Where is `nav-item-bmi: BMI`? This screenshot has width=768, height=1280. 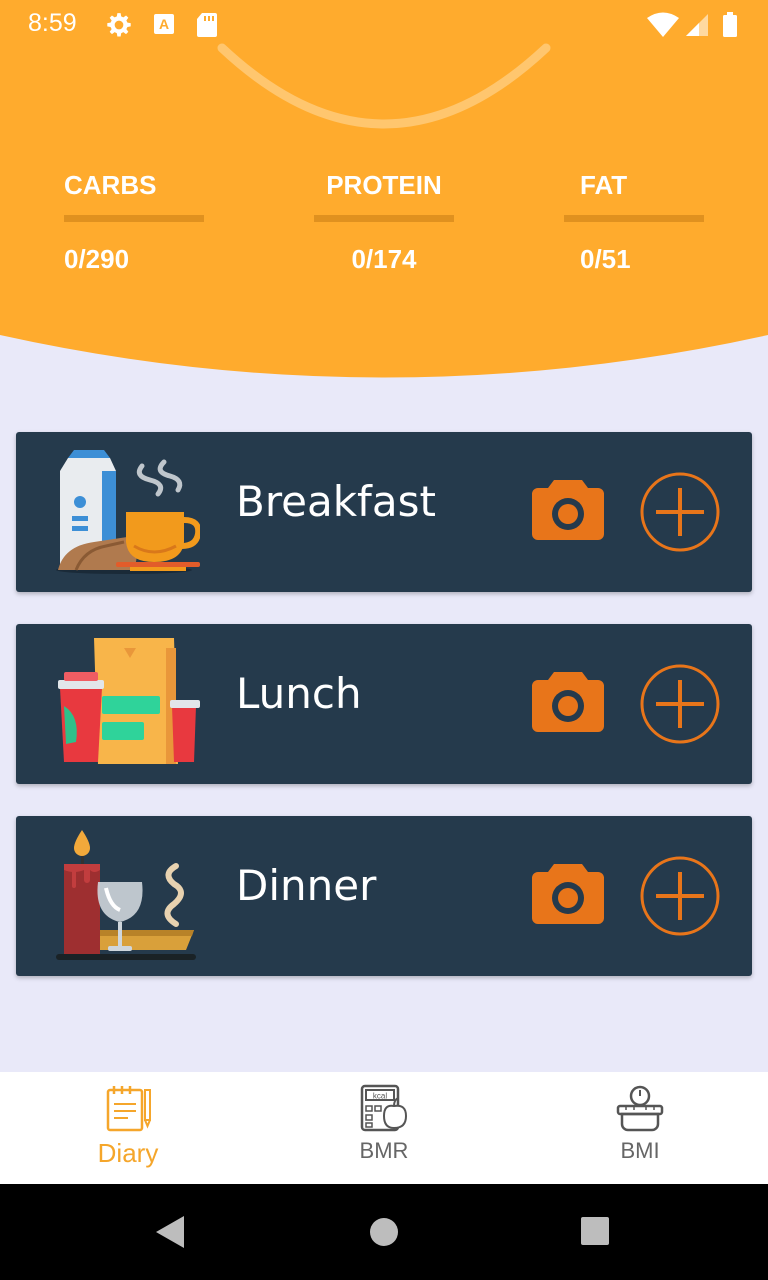
nav-item-bmi: BMI is located at coordinates (640, 1128).